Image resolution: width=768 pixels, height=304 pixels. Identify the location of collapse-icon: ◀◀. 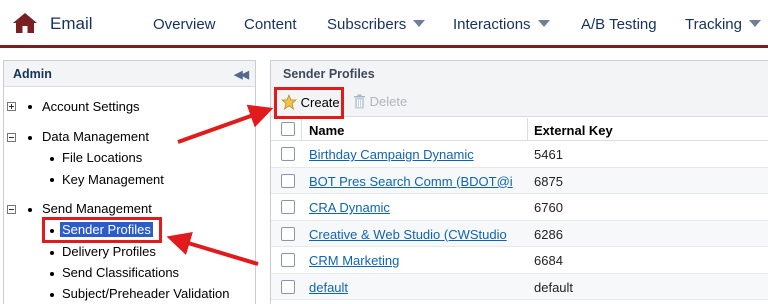
(241, 74).